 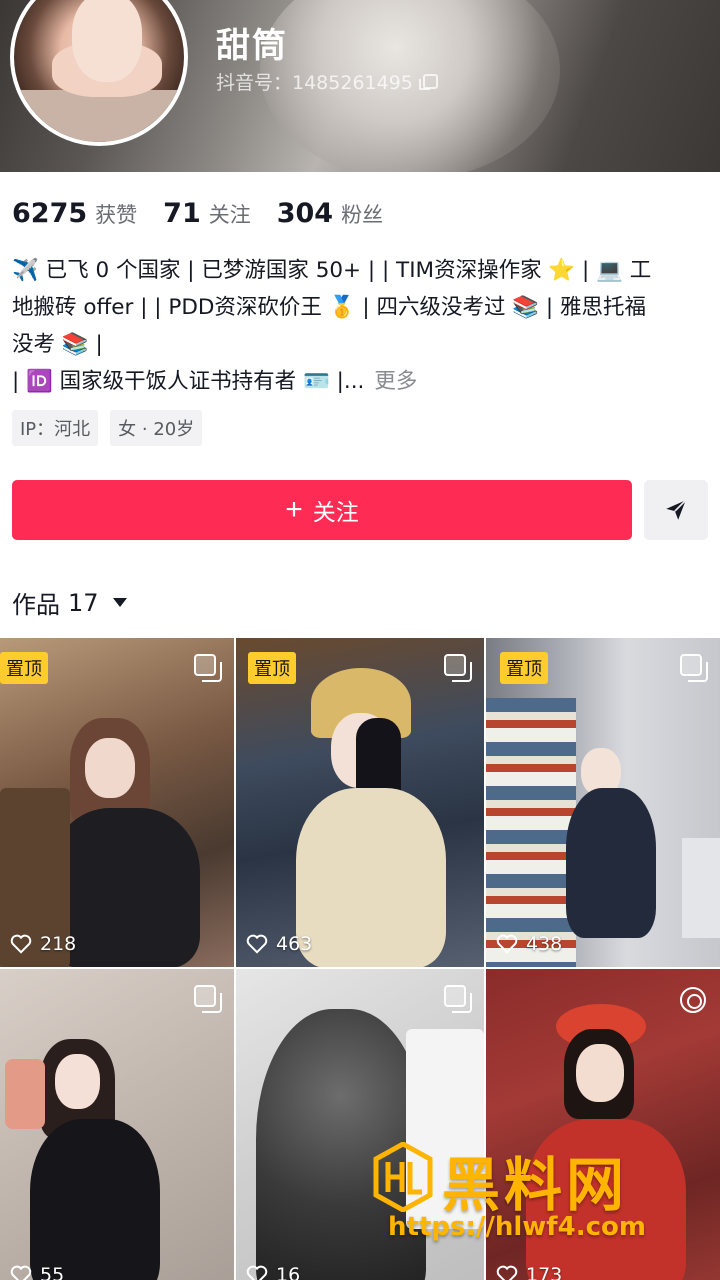 I want to click on follow-button: + 关注, so click(x=322, y=510).